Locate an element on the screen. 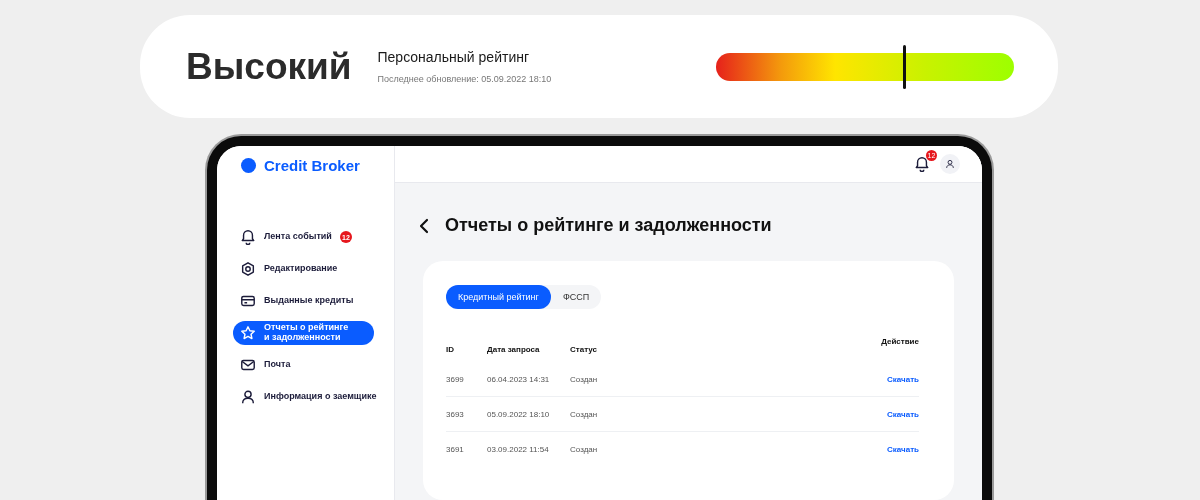 This screenshot has width=1200, height=500. column-header: Дата запроса is located at coordinates (513, 349).